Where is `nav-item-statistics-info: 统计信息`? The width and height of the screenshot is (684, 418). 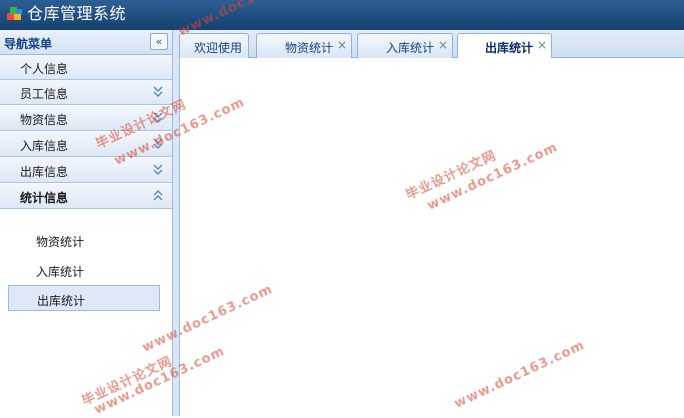 nav-item-statistics-info: 统计信息 is located at coordinates (86, 196).